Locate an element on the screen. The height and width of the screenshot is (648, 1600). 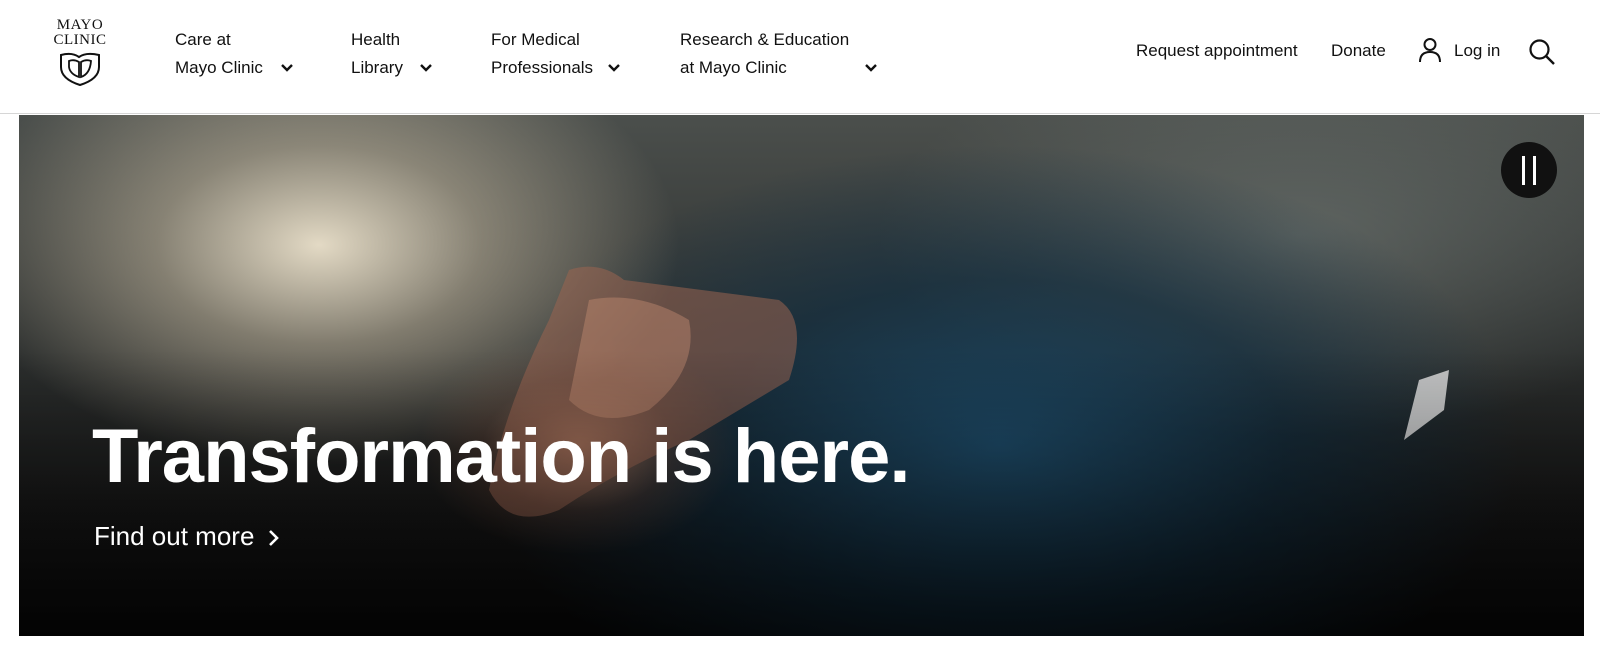
pause-video-button is located at coordinates (1529, 170).